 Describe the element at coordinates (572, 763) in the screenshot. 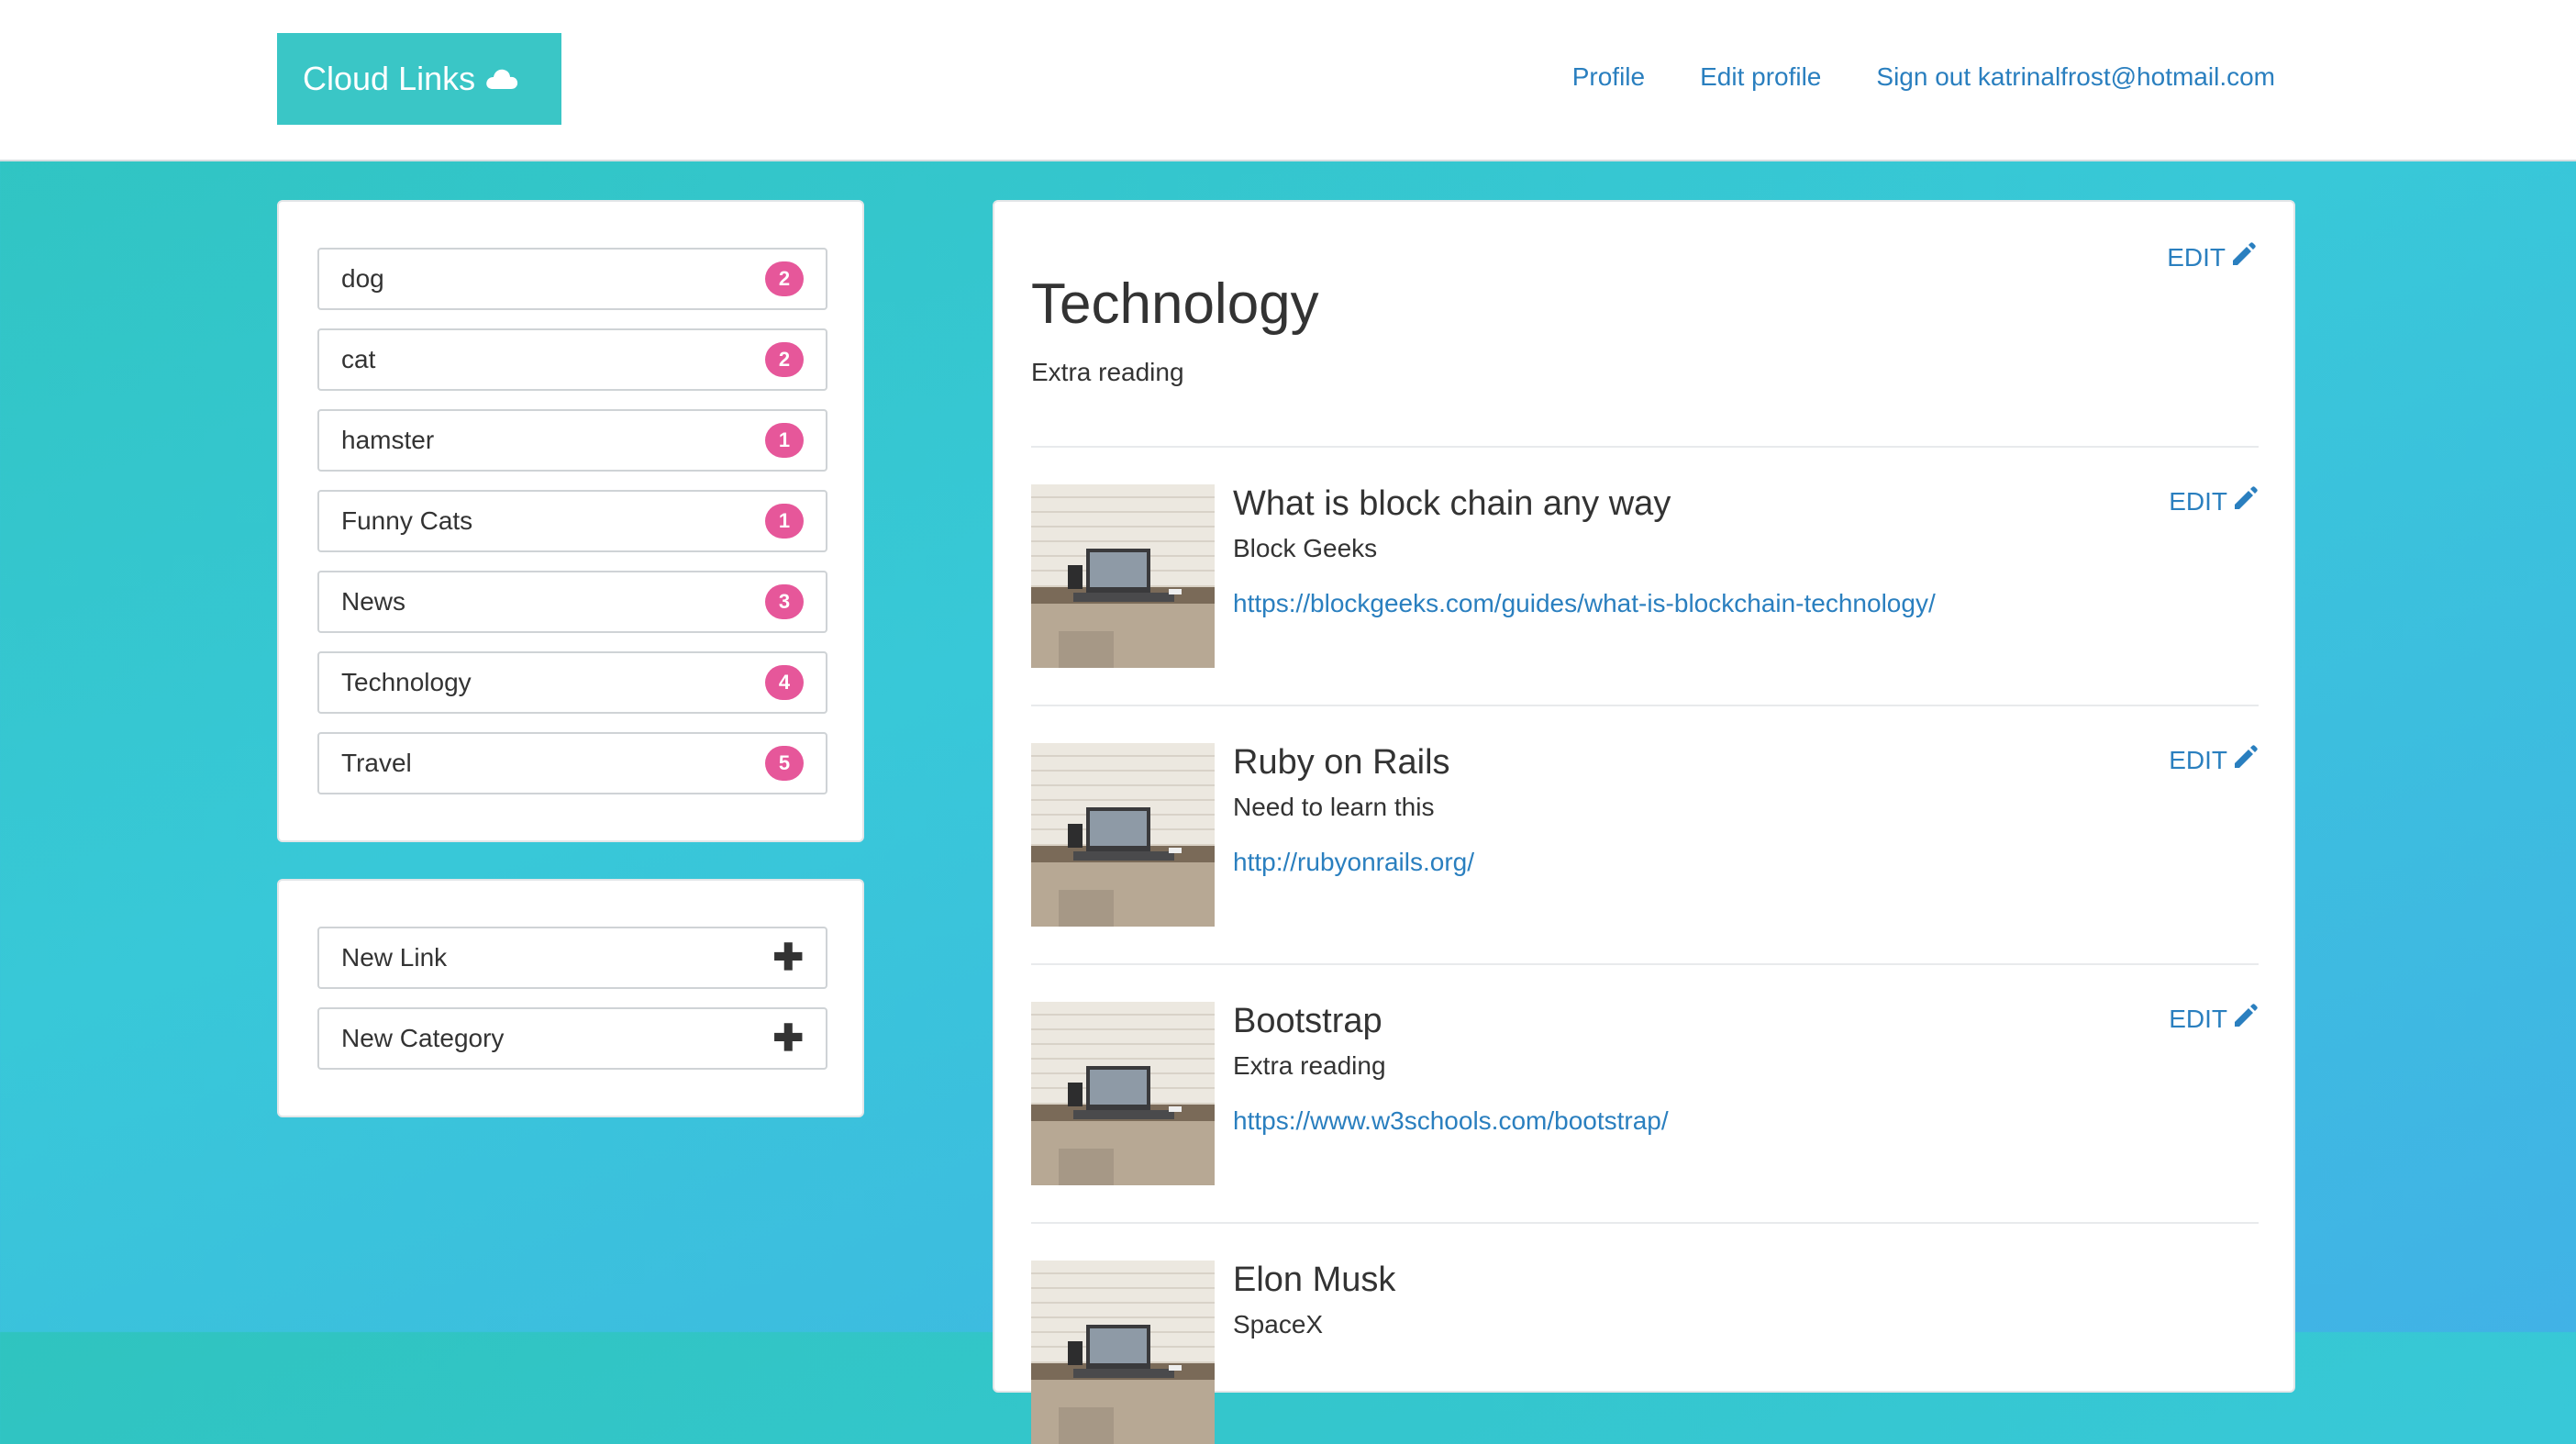

I see `category-item-travel: Travel 5` at that location.